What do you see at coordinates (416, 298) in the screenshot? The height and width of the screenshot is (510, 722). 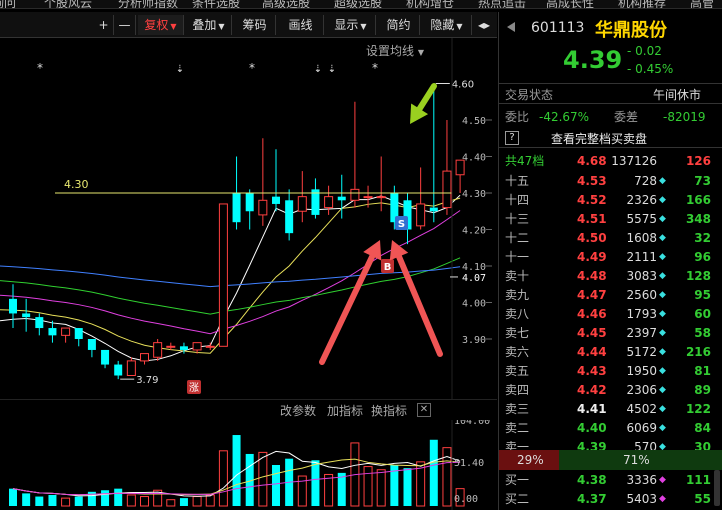 I see `red-arrow-right` at bounding box center [416, 298].